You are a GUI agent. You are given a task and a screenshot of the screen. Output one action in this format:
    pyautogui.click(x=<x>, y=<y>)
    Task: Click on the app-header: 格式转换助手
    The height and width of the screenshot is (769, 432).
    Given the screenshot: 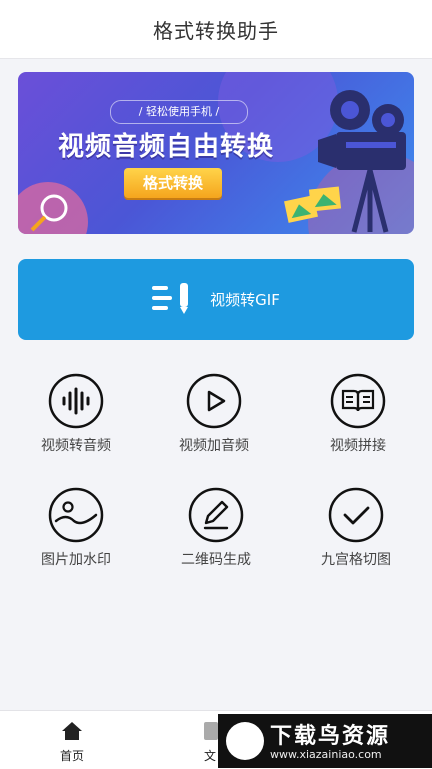 What is the action you would take?
    pyautogui.click(x=216, y=29)
    